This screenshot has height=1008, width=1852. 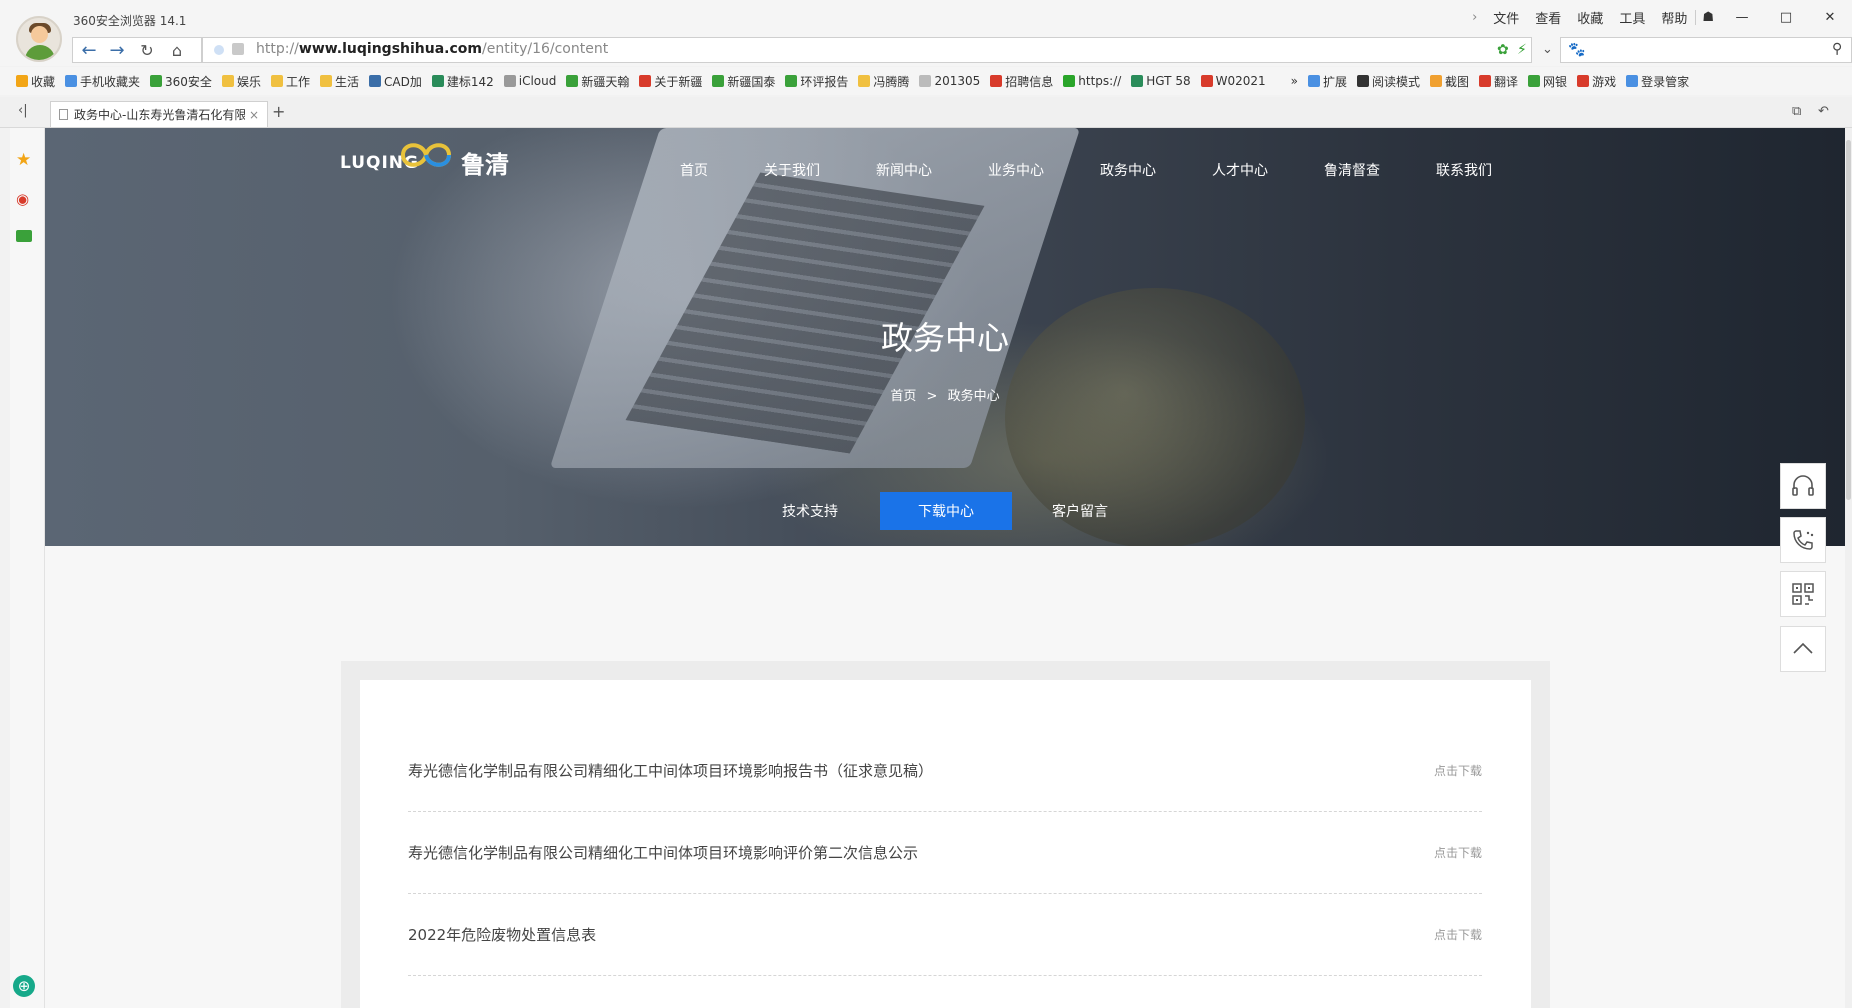 I want to click on bookmark-item: 收藏, so click(x=35, y=81).